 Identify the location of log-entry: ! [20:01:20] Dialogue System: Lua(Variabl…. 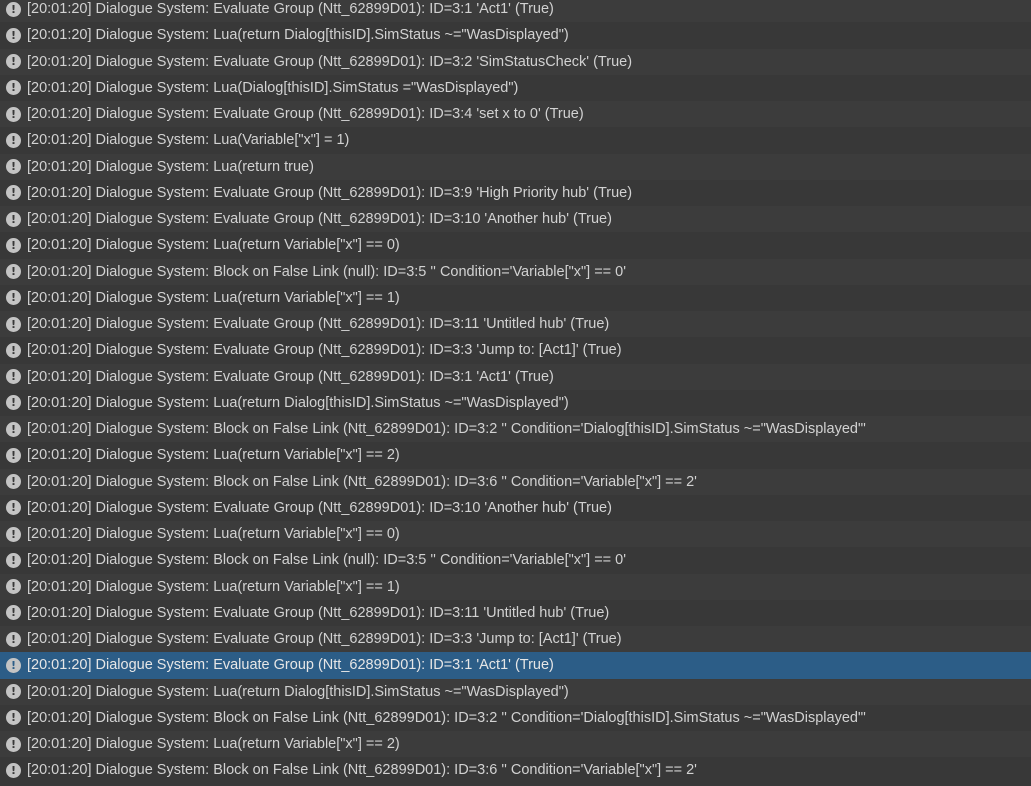
(515, 140).